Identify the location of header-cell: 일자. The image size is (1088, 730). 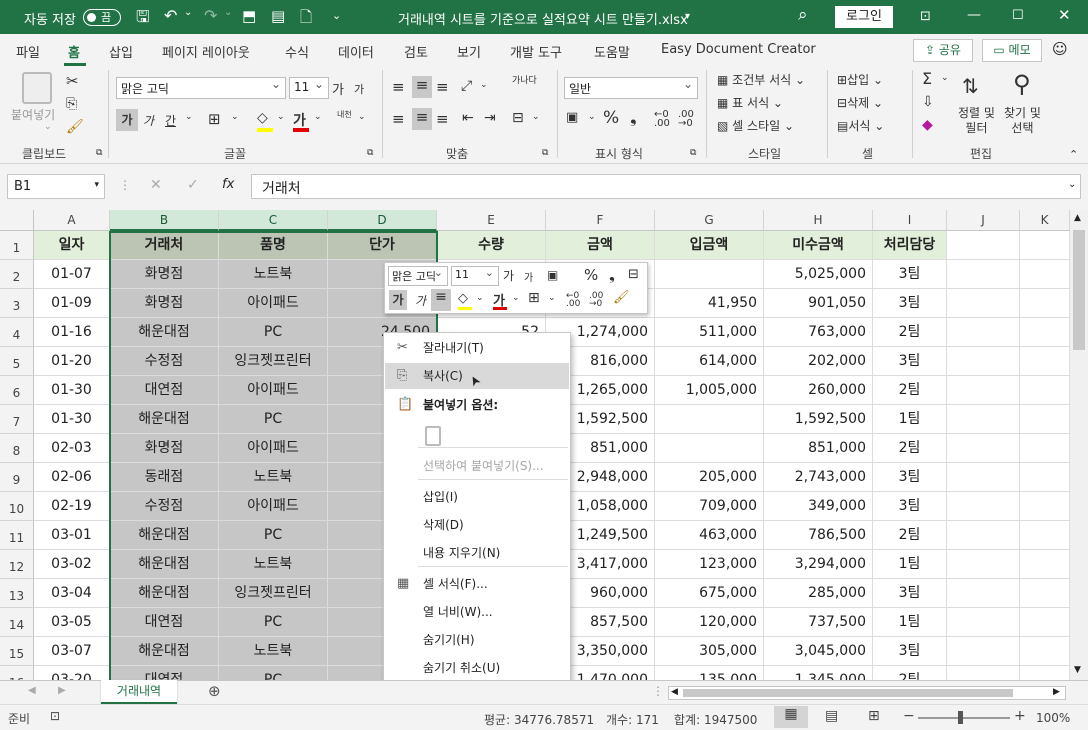
(72, 245).